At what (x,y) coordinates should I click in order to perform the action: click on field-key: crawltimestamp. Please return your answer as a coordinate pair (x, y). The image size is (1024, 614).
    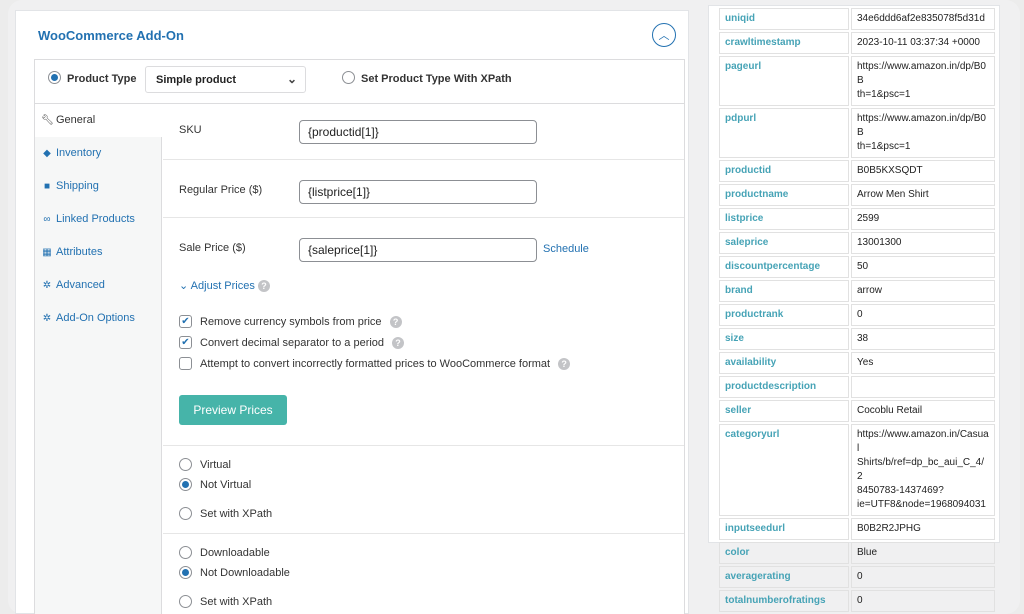
    Looking at the image, I should click on (784, 43).